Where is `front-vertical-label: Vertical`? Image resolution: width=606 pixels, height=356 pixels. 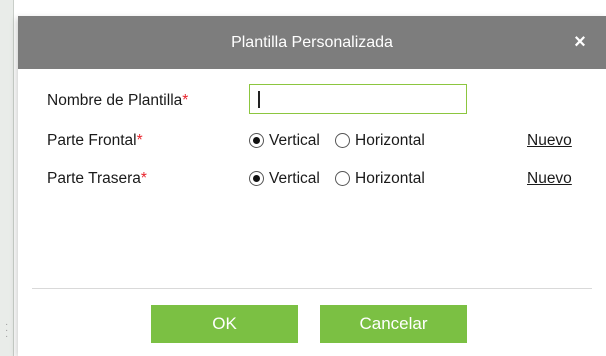 front-vertical-label: Vertical is located at coordinates (294, 140).